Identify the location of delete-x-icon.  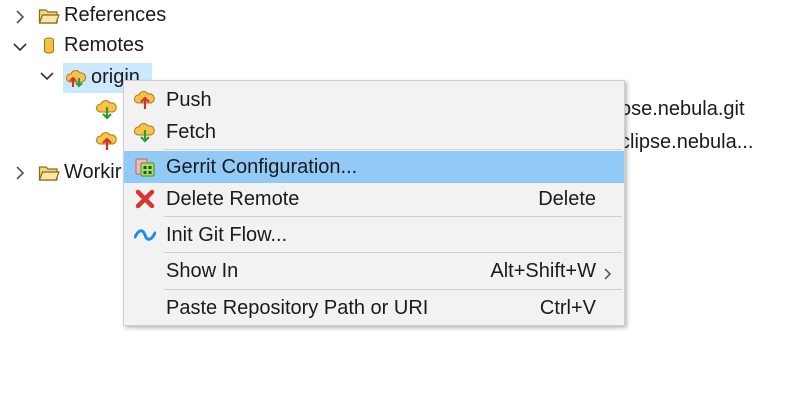
(145, 199).